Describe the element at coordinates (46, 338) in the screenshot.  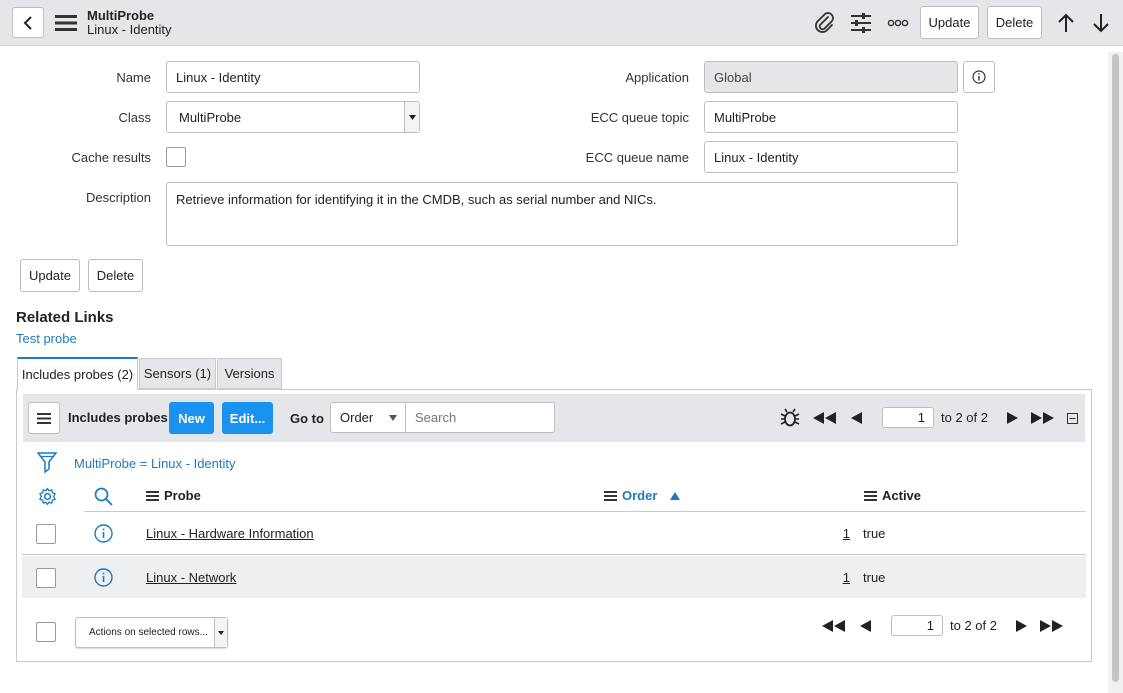
I see `test-probe-link: Test probe` at that location.